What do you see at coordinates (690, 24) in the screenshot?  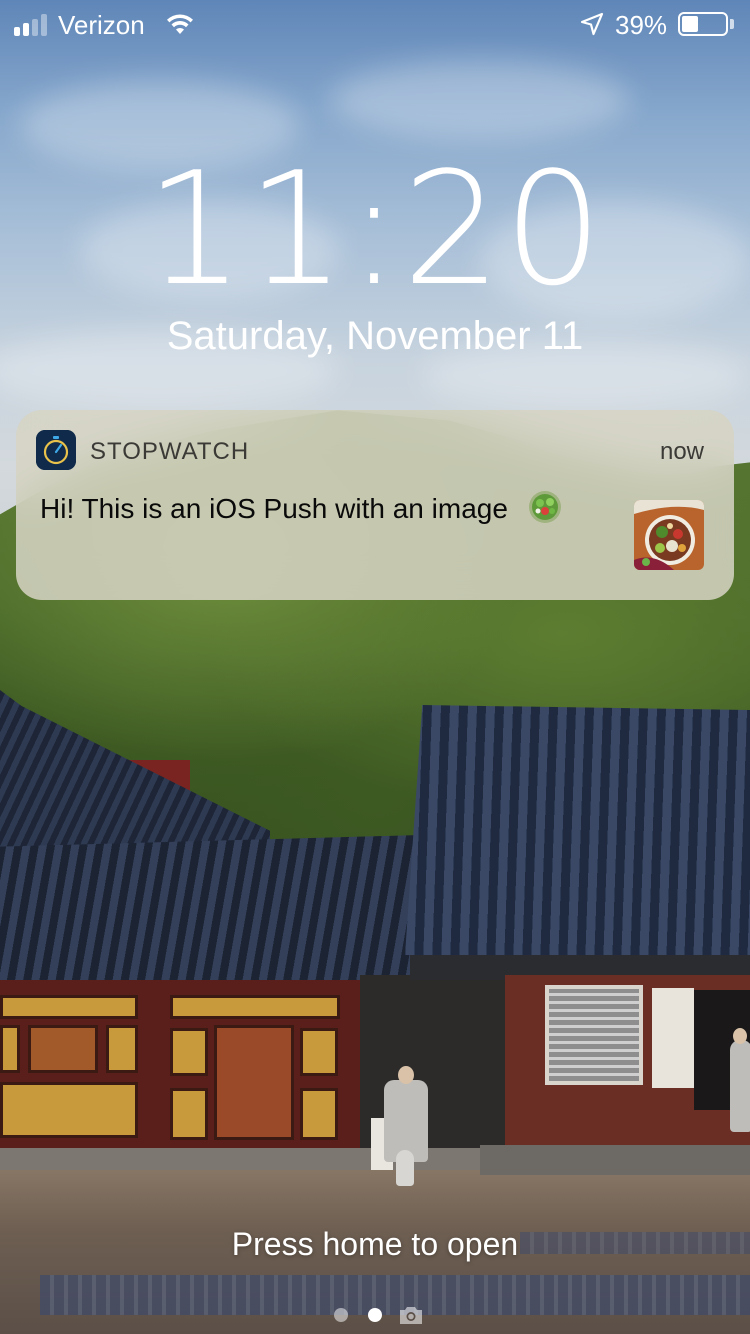 I see `battery-level` at bounding box center [690, 24].